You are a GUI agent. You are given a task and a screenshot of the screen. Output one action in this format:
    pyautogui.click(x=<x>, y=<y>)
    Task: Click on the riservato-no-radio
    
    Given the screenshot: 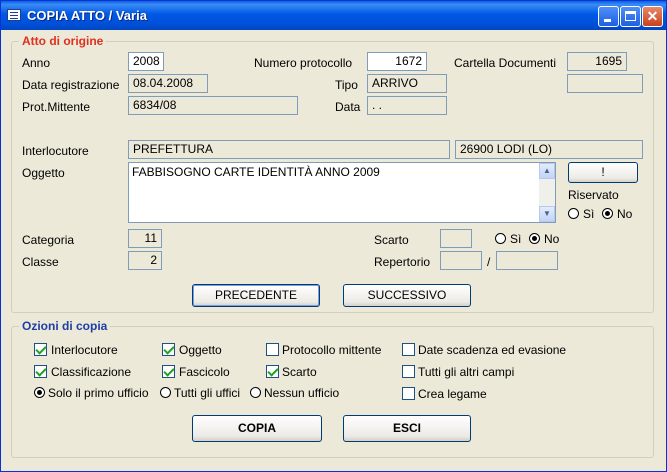 What is the action you would take?
    pyautogui.click(x=607, y=213)
    